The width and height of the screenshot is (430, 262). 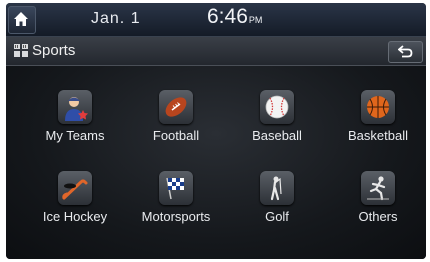 I want to click on my-teams-icon, so click(x=75, y=107).